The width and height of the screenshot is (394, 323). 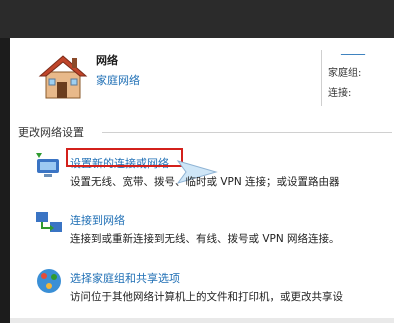 What do you see at coordinates (124, 157) in the screenshot?
I see `highlight-box` at bounding box center [124, 157].